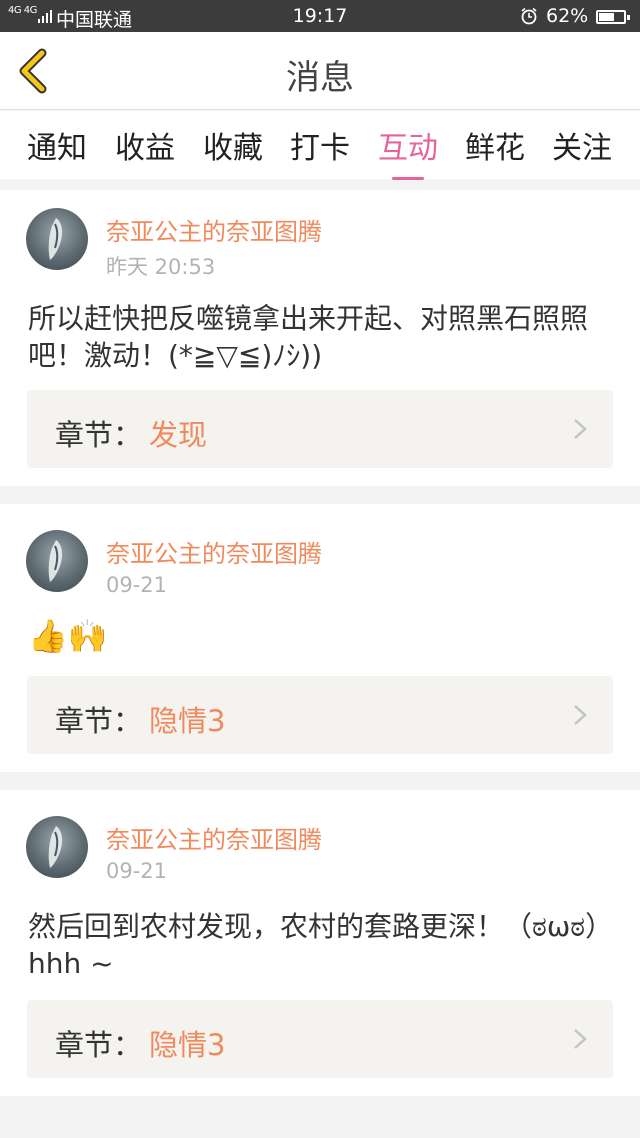  What do you see at coordinates (145, 145) in the screenshot?
I see `tab-earnings: 收益` at bounding box center [145, 145].